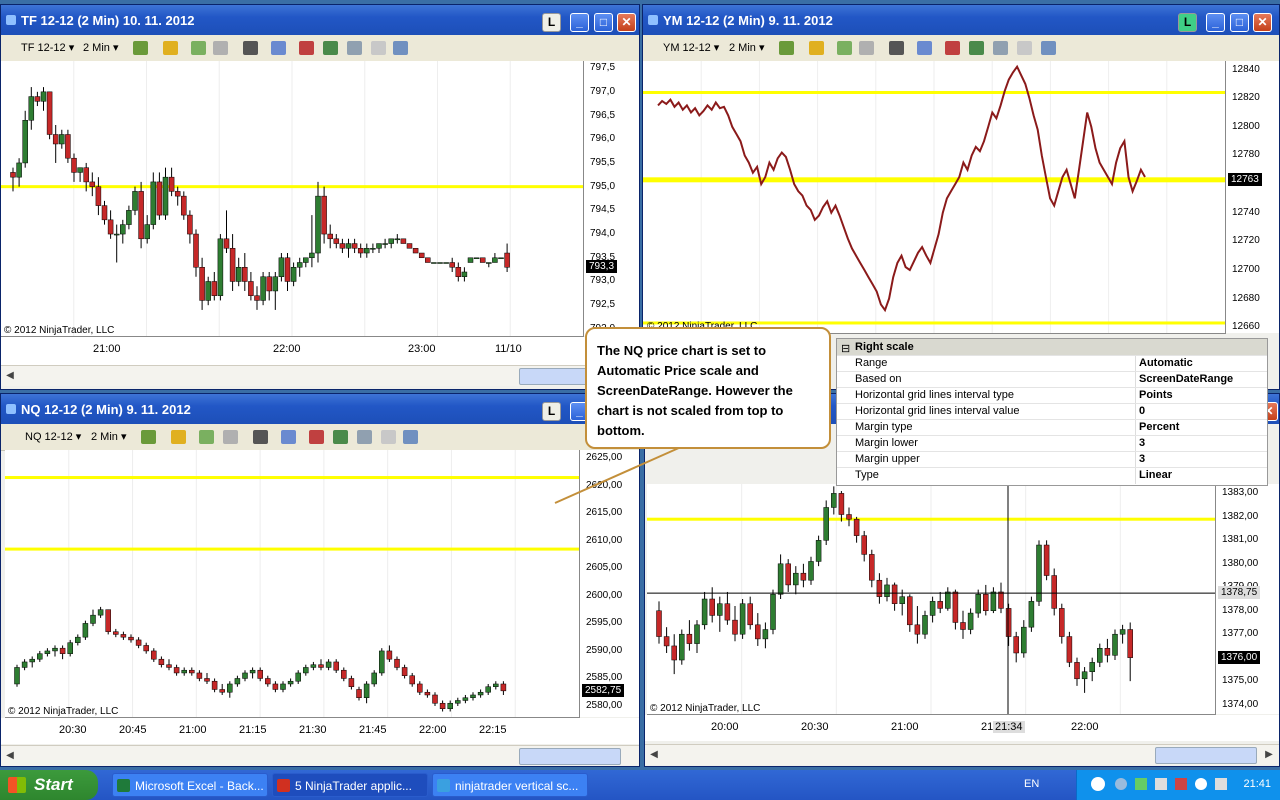  What do you see at coordinates (320, 409) in the screenshot?
I see `nq-title-bar: NQ 12-12 (2 Min) 9. 11. 2012 L _` at bounding box center [320, 409].